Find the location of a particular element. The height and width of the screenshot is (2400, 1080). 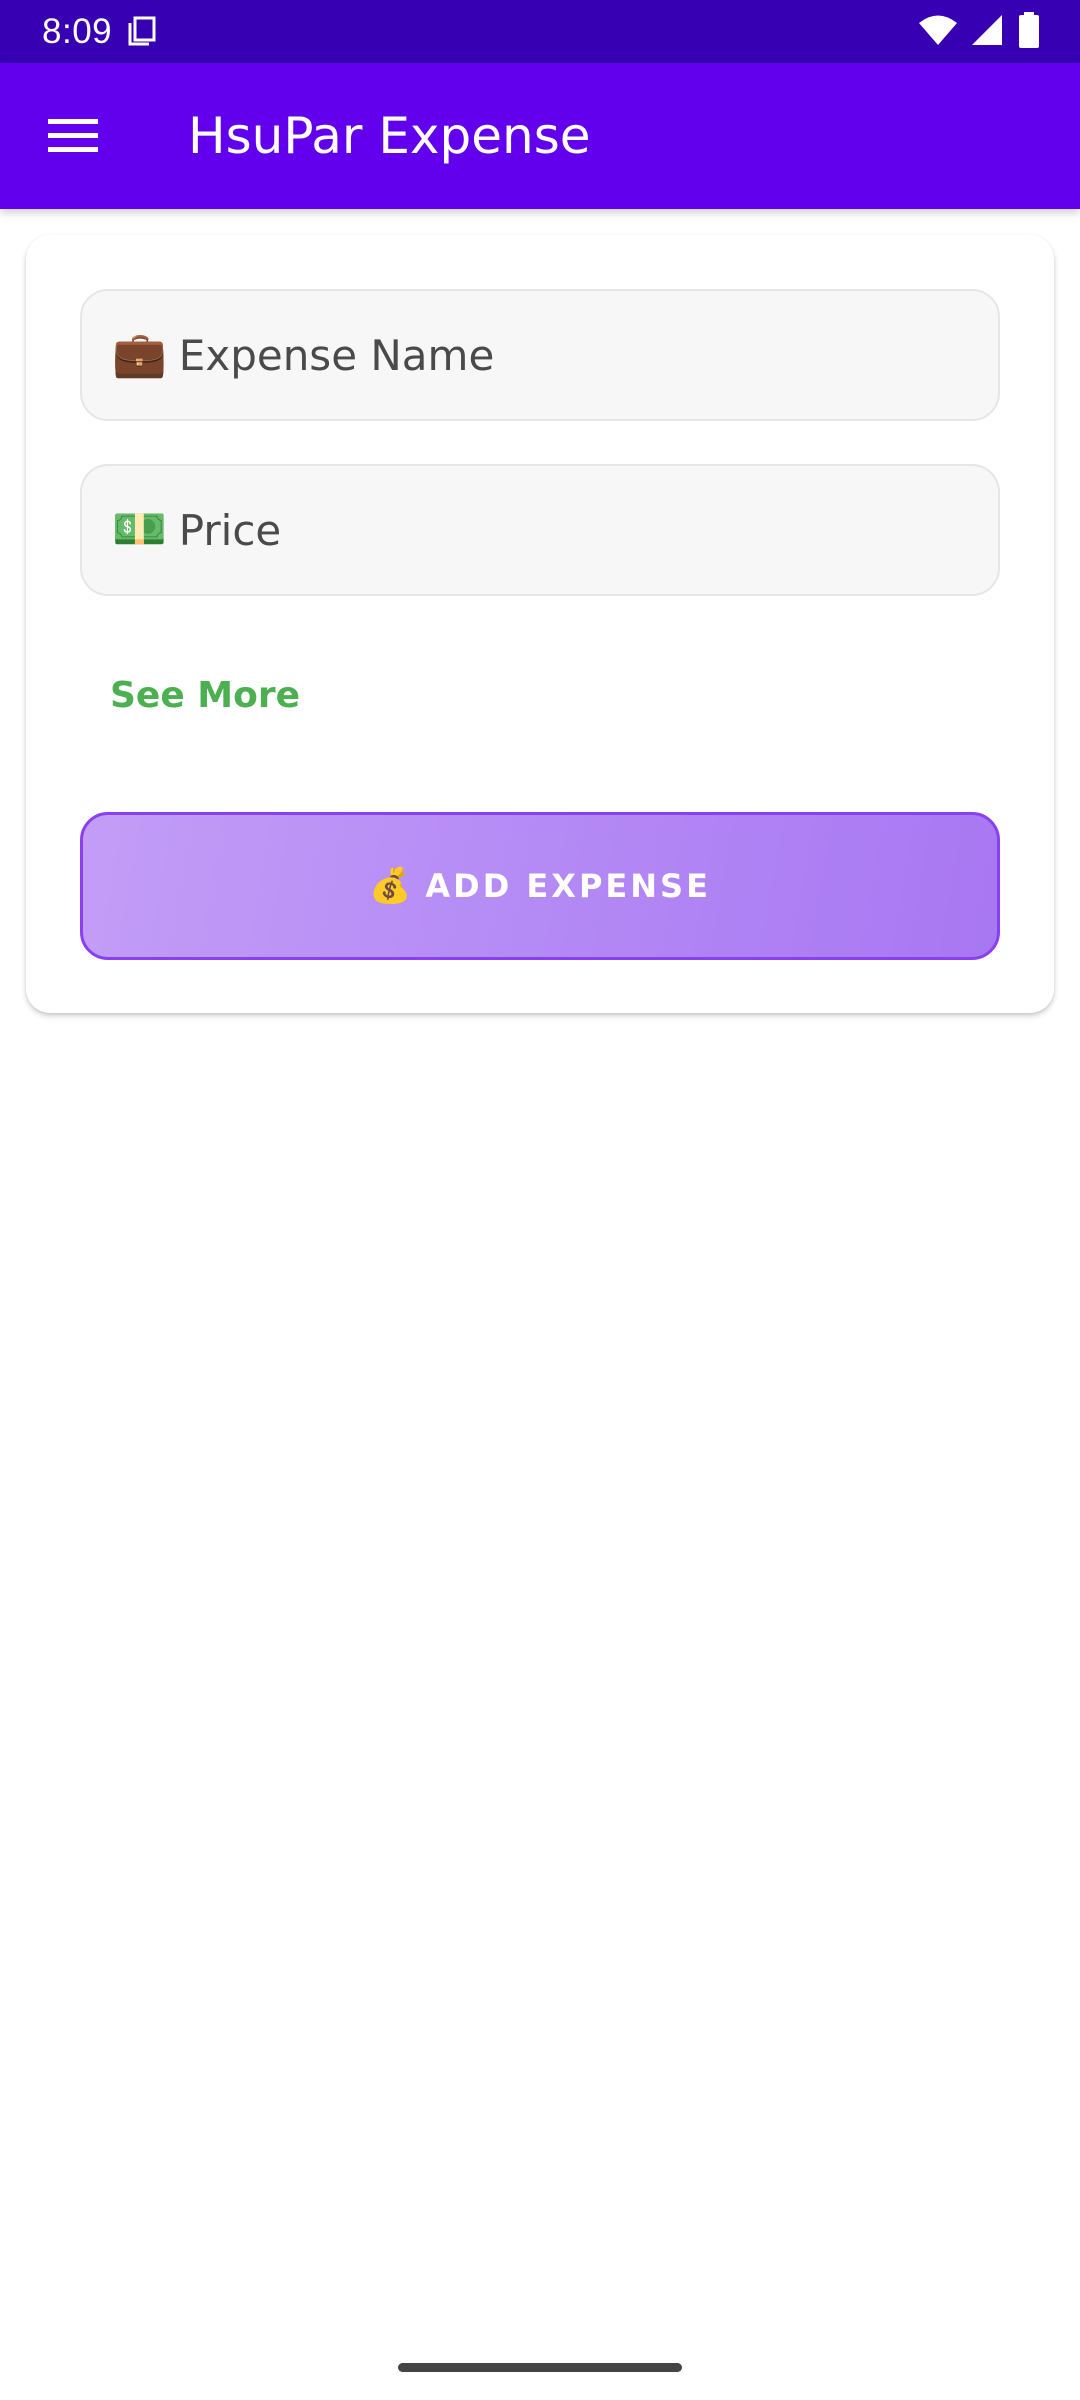

page-title: HsuPar Expense is located at coordinates (389, 136).